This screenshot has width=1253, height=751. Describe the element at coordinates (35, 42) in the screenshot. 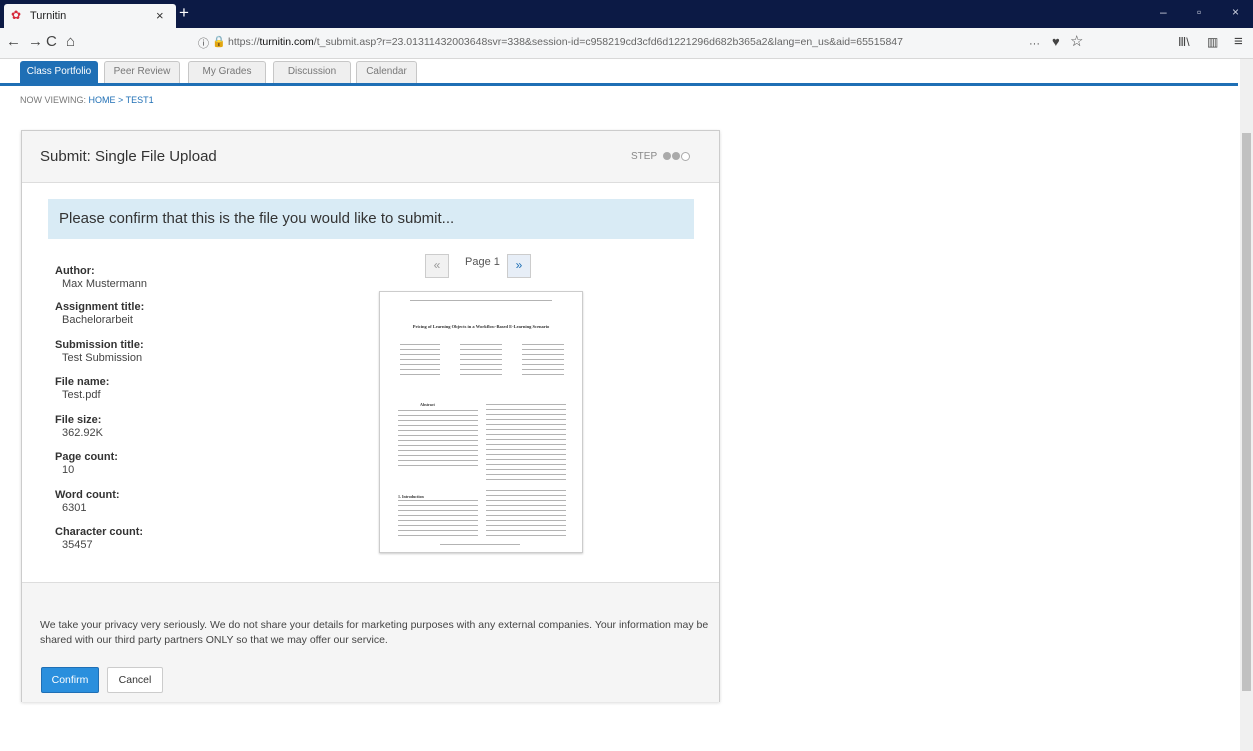

I see `forward-icon: →` at that location.